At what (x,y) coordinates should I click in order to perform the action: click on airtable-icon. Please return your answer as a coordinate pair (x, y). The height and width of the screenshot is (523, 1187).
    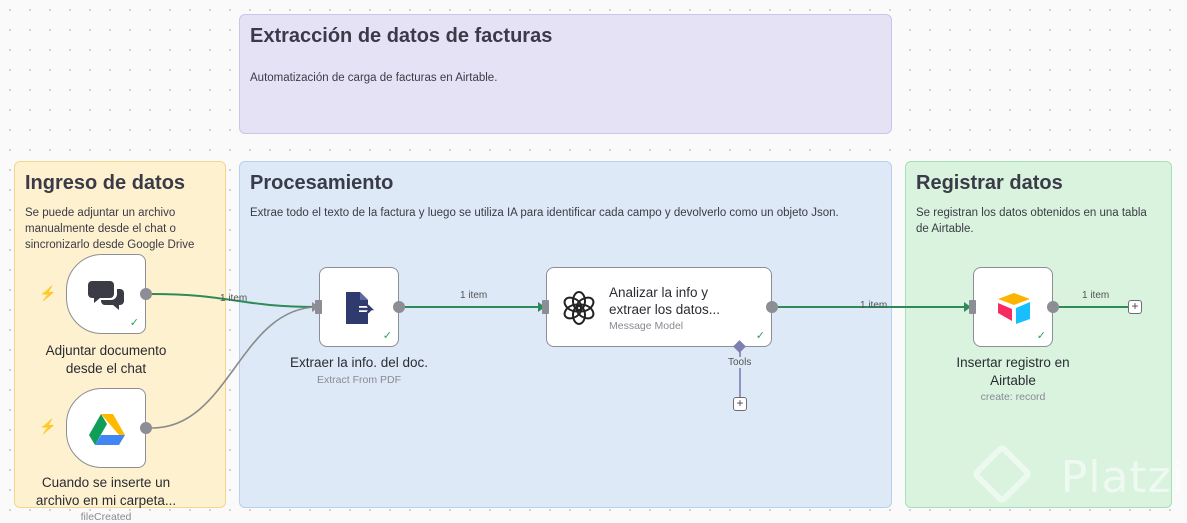
    Looking at the image, I should click on (1014, 308).